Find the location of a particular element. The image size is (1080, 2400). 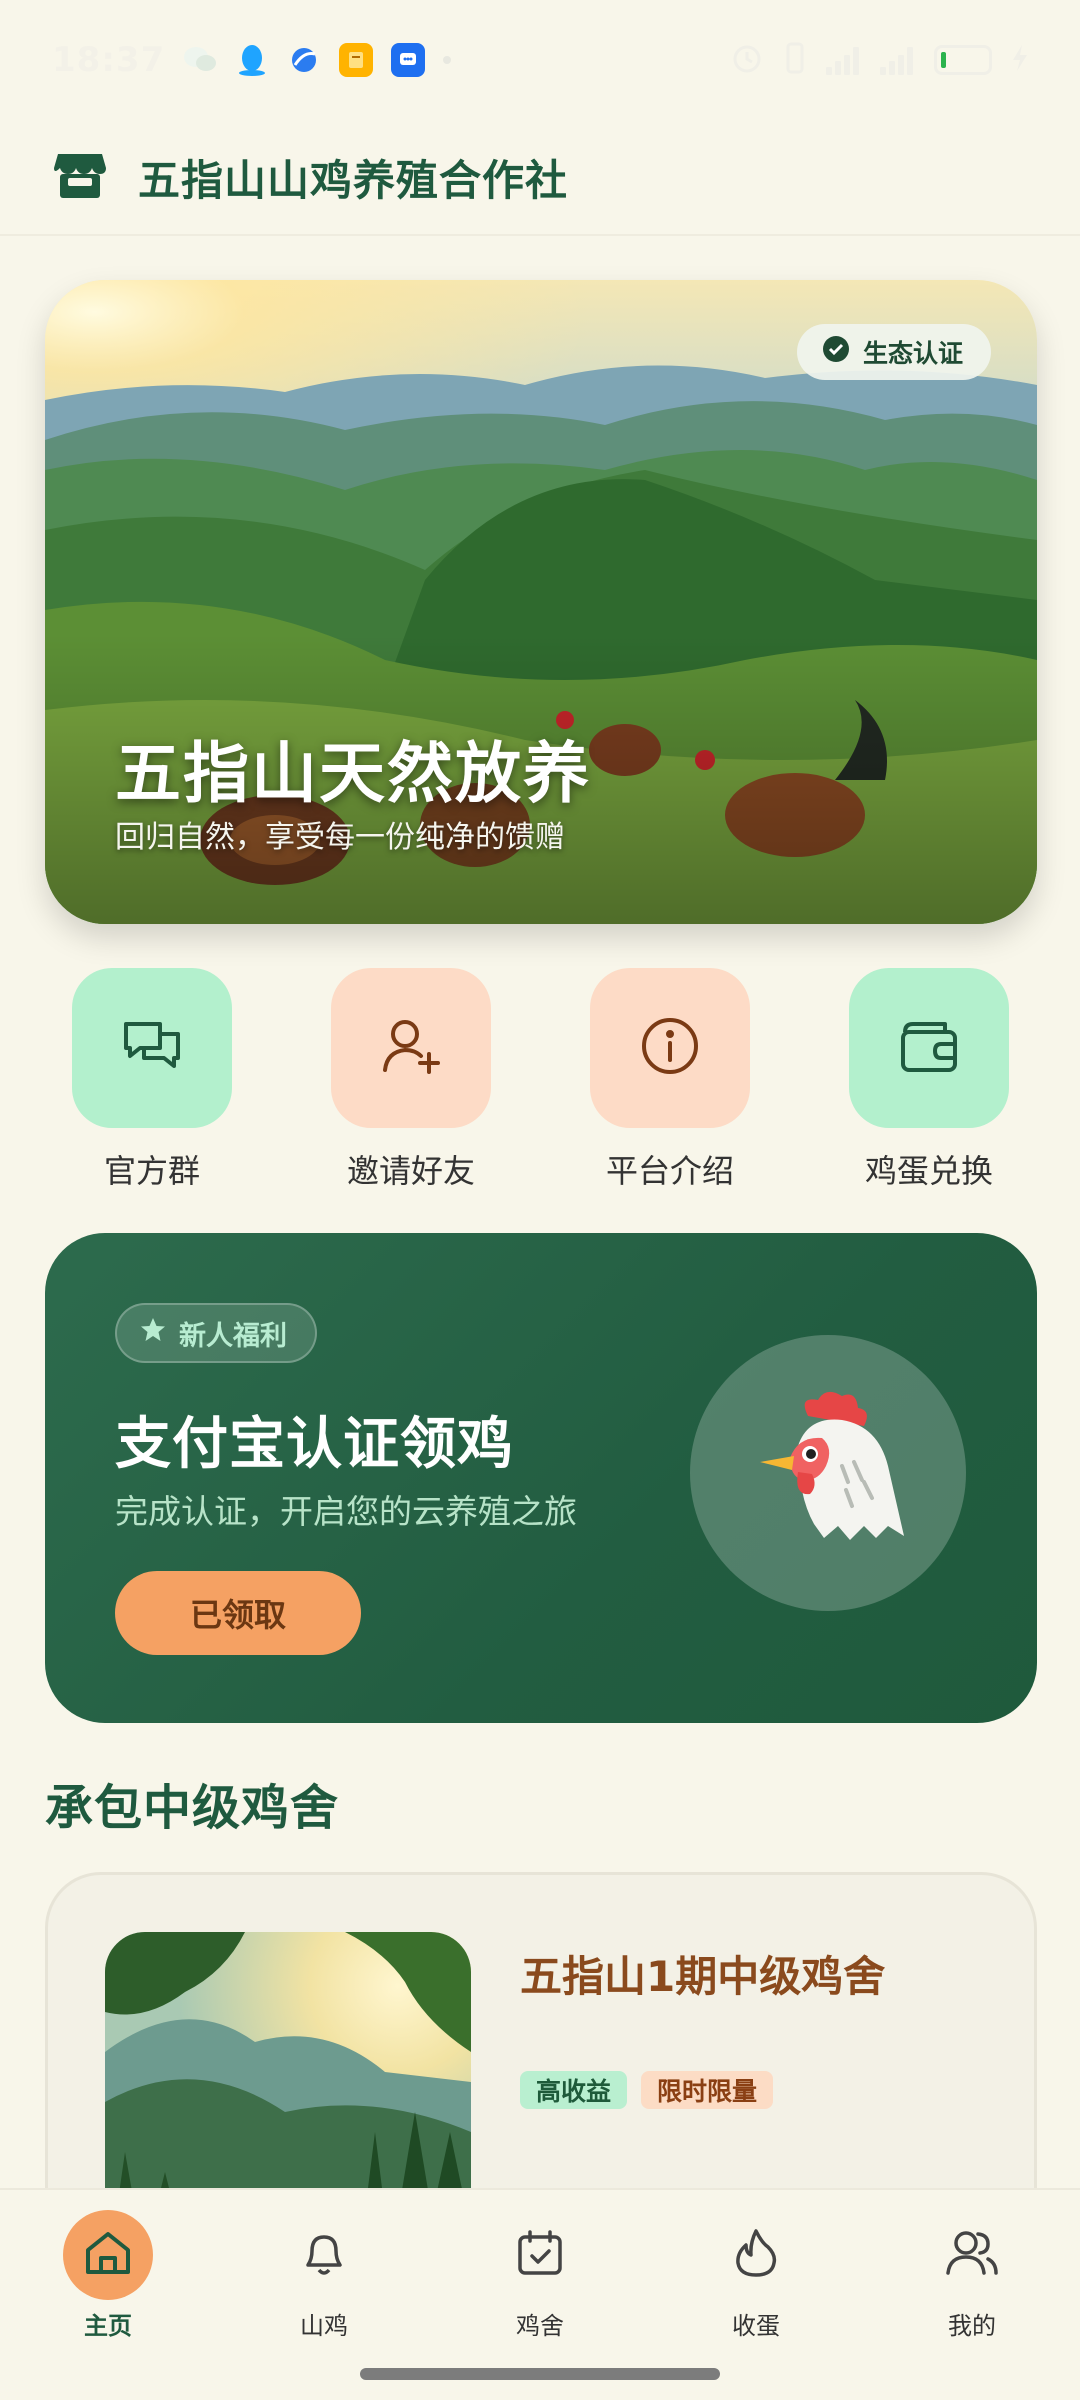

quick-action-label: 邀请好友 is located at coordinates (410, 1171).